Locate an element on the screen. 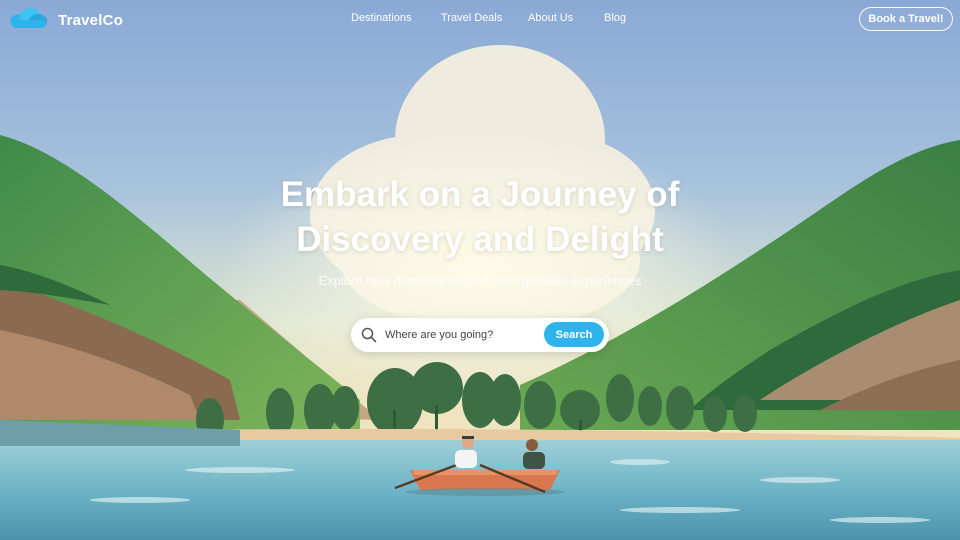 The image size is (960, 540). nav-link-blog: Blog is located at coordinates (615, 18).